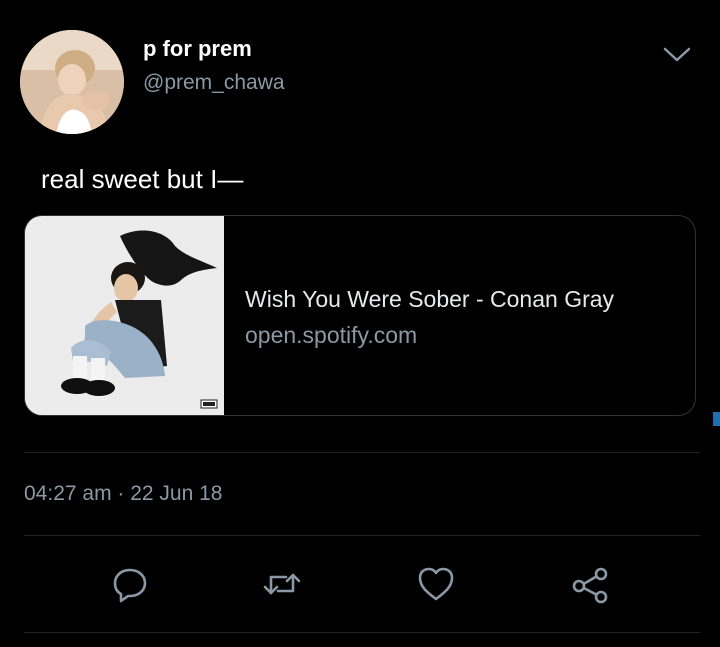 Image resolution: width=720 pixels, height=647 pixels. I want to click on display-name: p for prem, so click(197, 49).